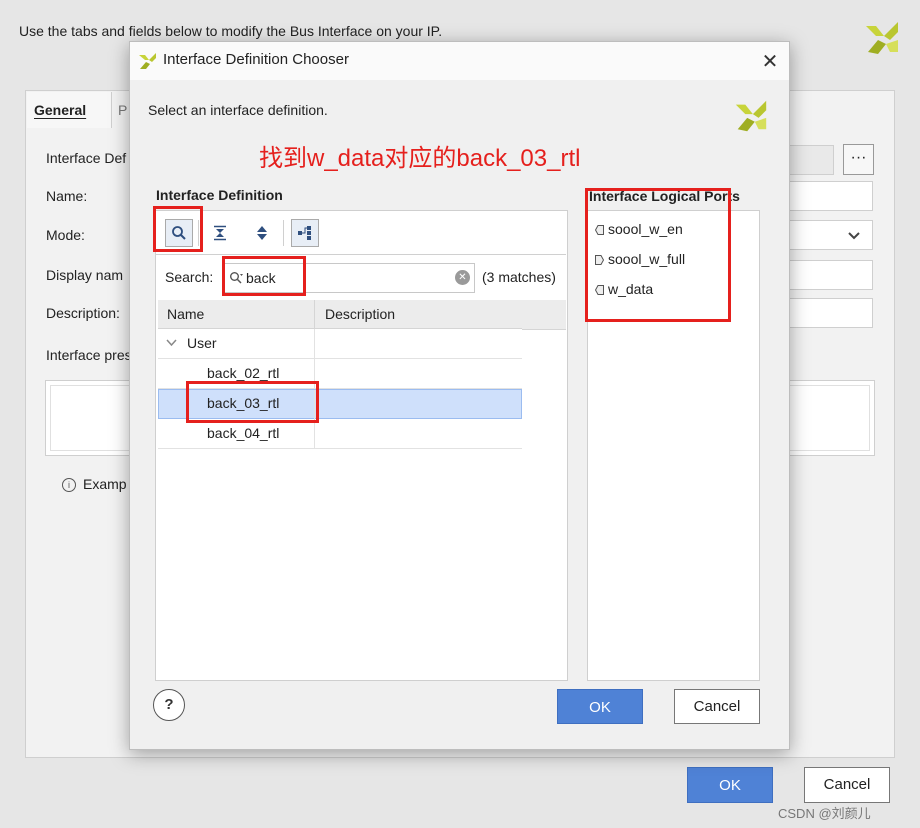 The height and width of the screenshot is (828, 920). Describe the element at coordinates (243, 433) in the screenshot. I see `row-name: back_04_rtl` at that location.